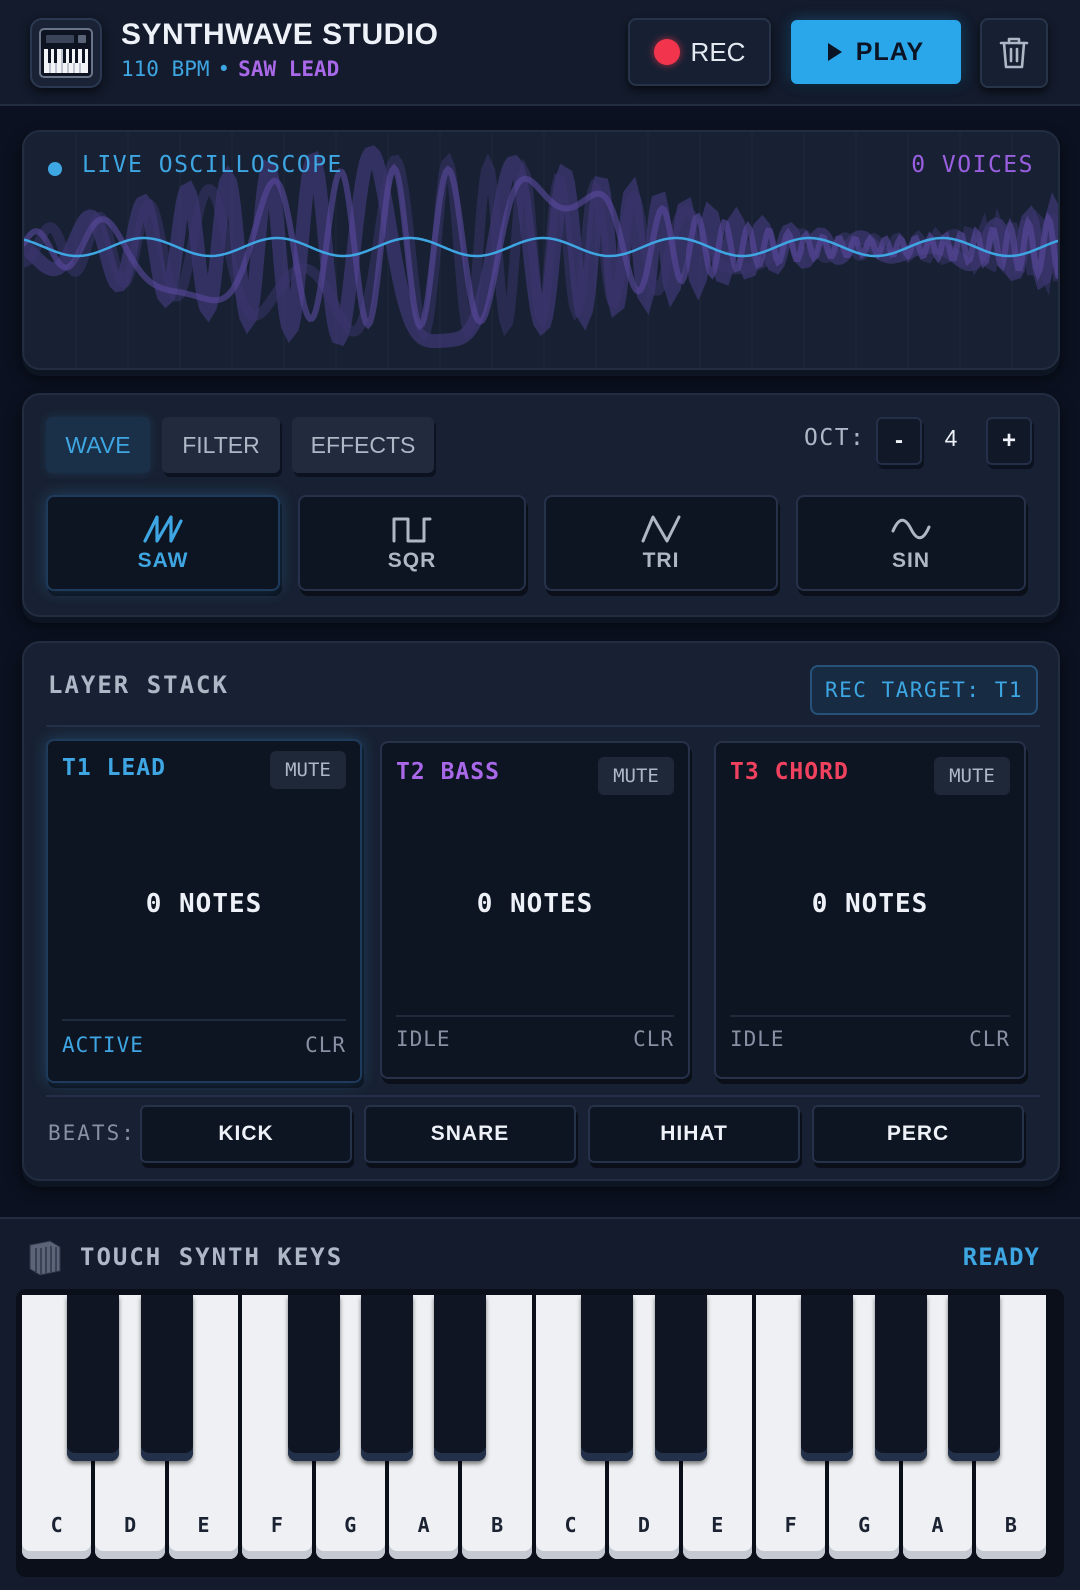  What do you see at coordinates (212, 1257) in the screenshot?
I see `keyboard-title: TOUCH SYNTH KEYS` at bounding box center [212, 1257].